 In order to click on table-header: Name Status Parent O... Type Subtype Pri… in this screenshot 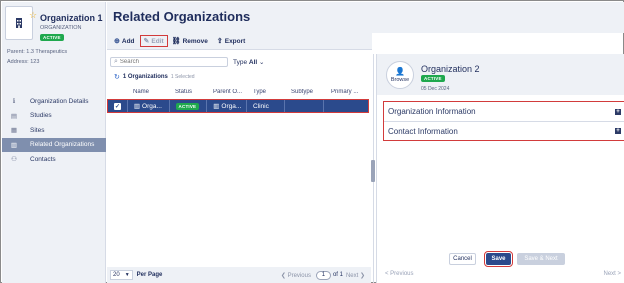, I will do `click(238, 91)`.